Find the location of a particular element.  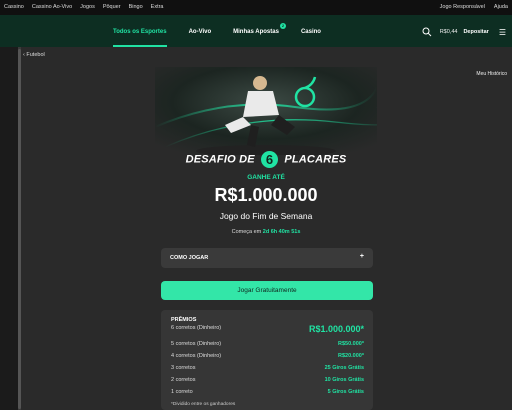

challenge-title-left: DESAFIO DE is located at coordinates (220, 159).